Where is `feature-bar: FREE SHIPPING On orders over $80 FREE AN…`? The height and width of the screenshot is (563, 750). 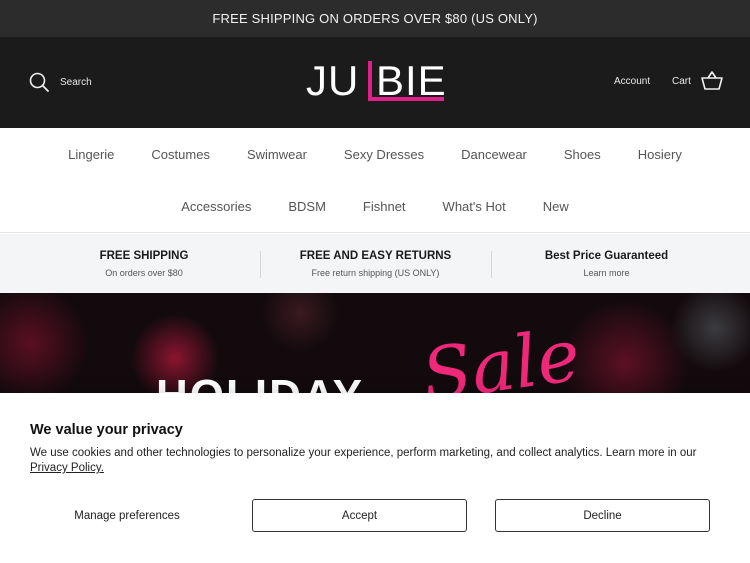
feature-bar: FREE SHIPPING On orders over $80 FREE AN… is located at coordinates (375, 263).